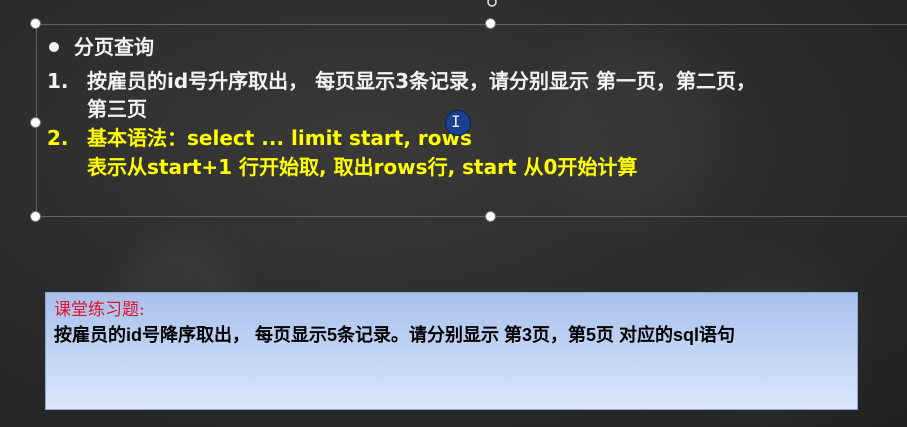 This screenshot has width=907, height=427. I want to click on item1-line1: 按雇员的id号升序取出， 每页显示3条记录，请分别显示 第一页，第二页，, so click(422, 81).